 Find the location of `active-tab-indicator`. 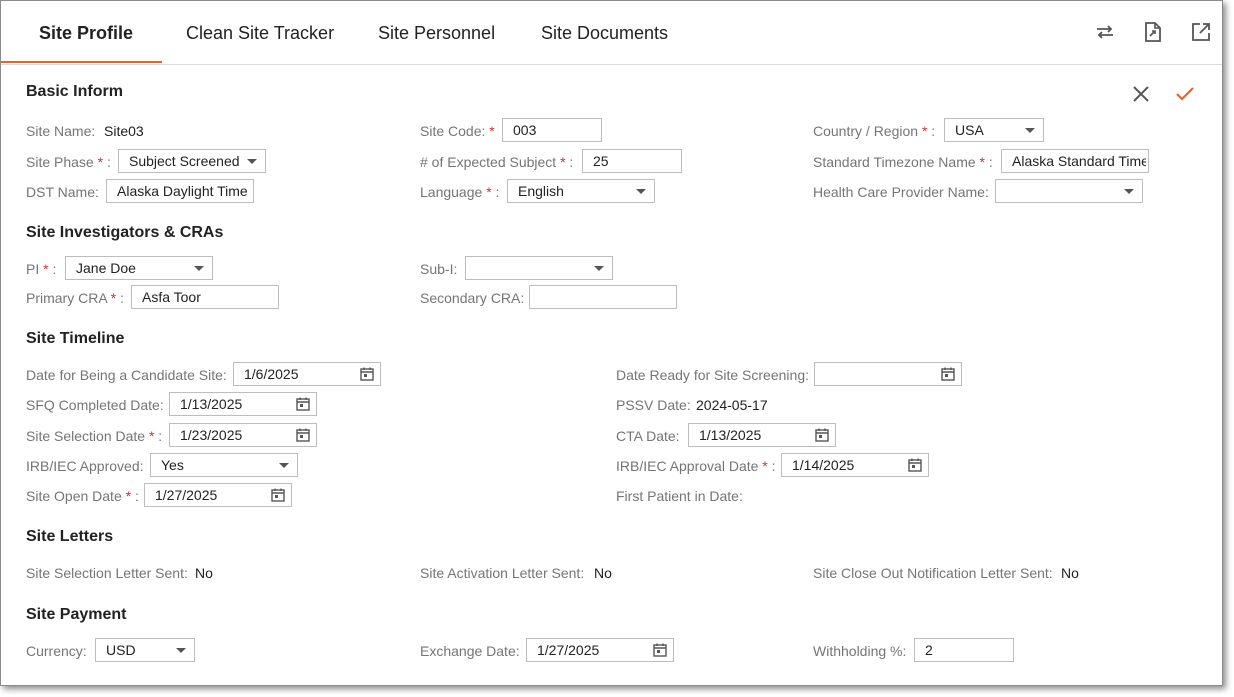

active-tab-indicator is located at coordinates (81, 62).